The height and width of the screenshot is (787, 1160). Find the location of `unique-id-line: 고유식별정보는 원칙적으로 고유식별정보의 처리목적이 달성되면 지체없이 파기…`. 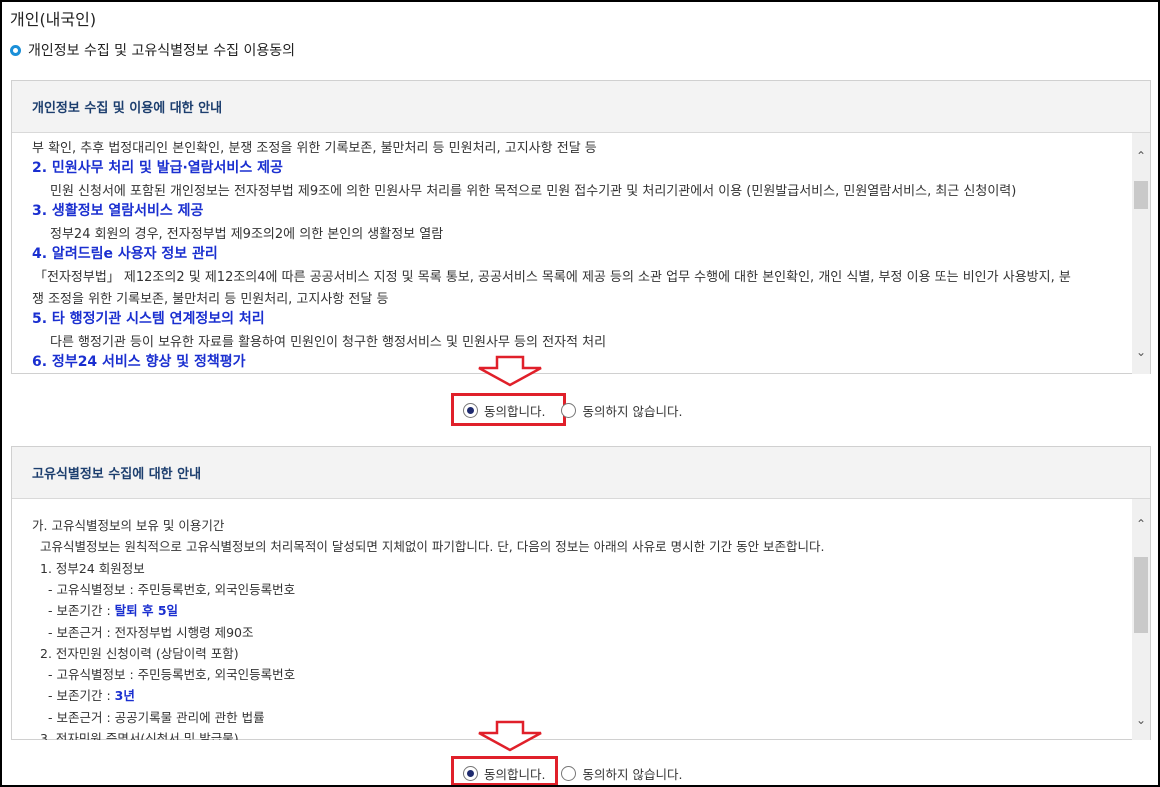

unique-id-line: 고유식별정보는 원칙적으로 고유식별정보의 처리목적이 달성되면 지체없이 파기… is located at coordinates (432, 546).